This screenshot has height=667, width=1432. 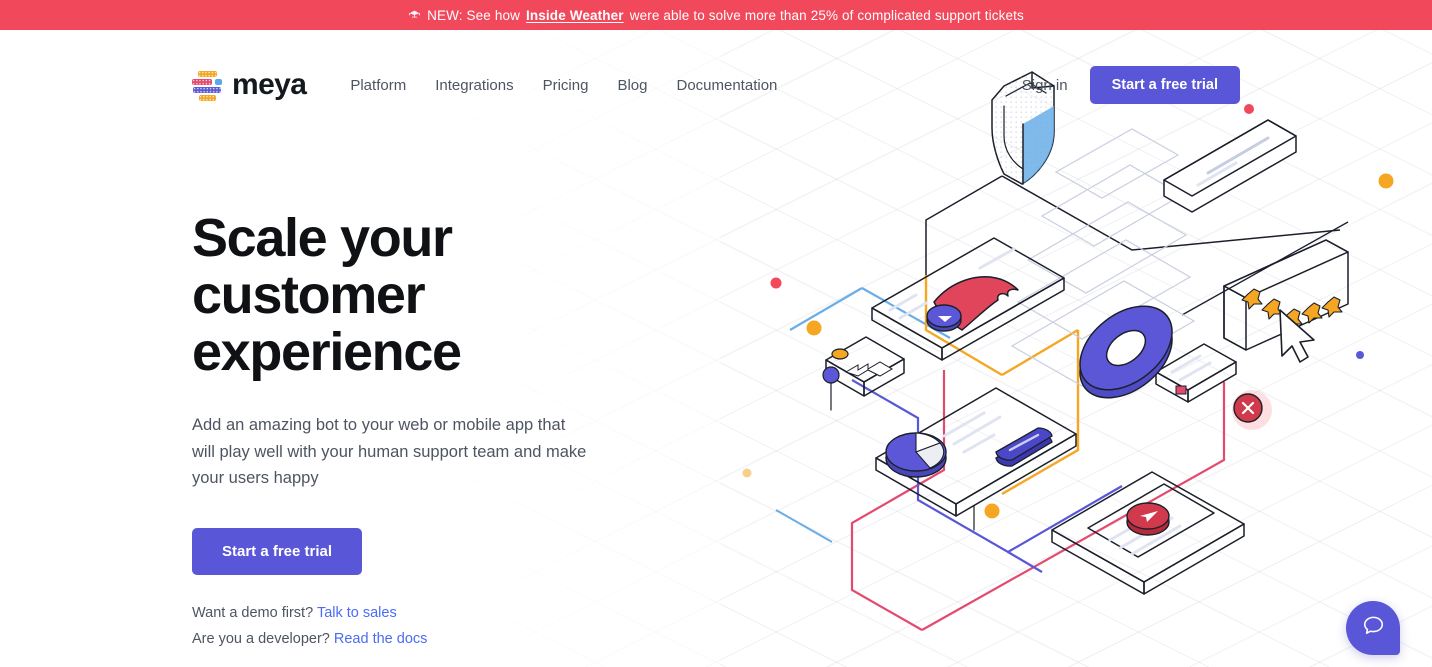 I want to click on hero-start-free-trial-button: Start a free trial, so click(x=277, y=552).